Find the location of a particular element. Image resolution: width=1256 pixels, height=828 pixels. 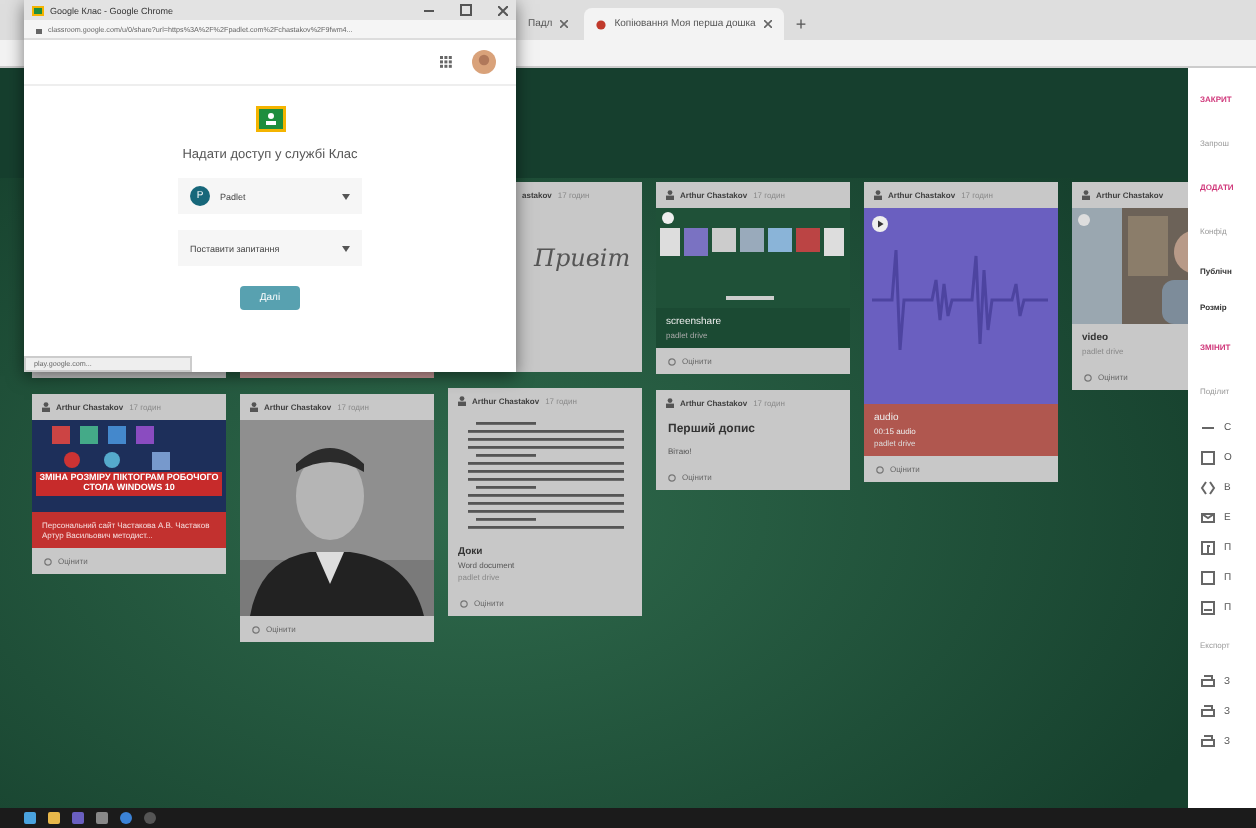

browser-icon is located at coordinates (126, 818).